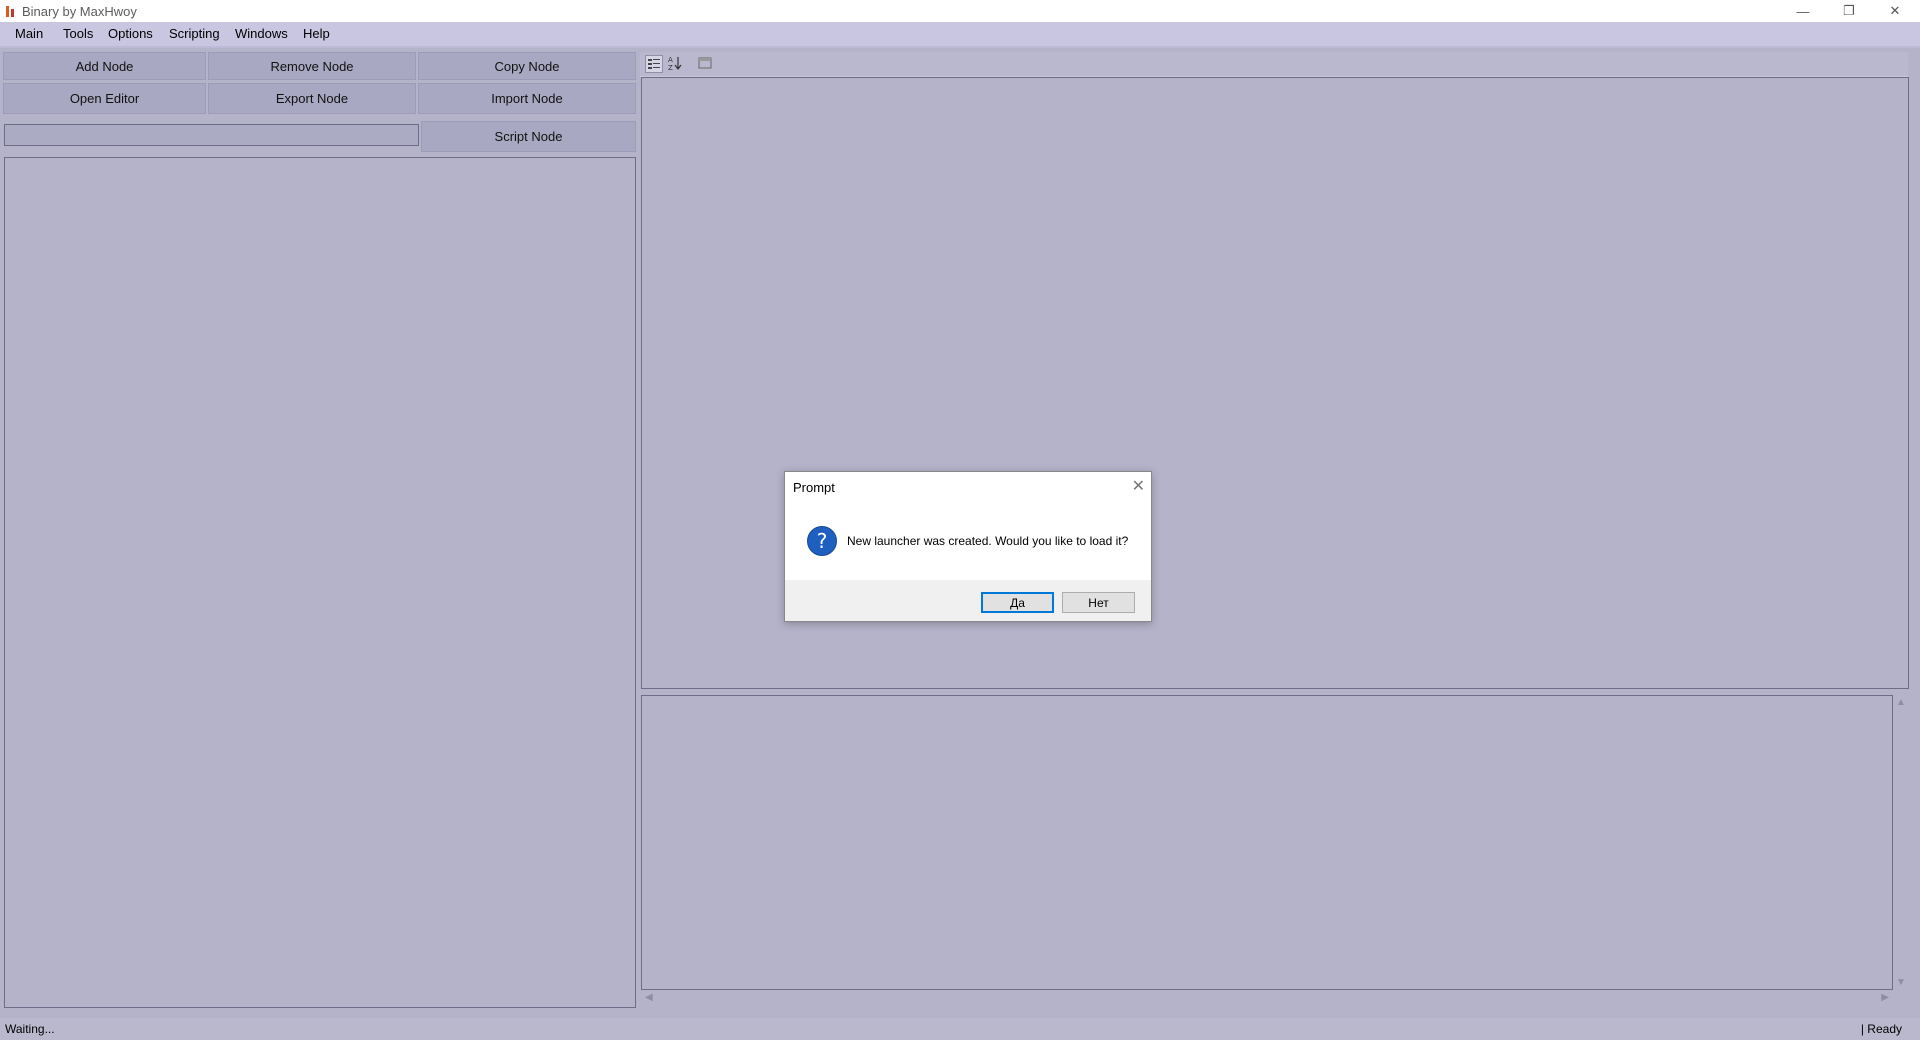 This screenshot has height=1040, width=1920. What do you see at coordinates (1901, 982) in the screenshot?
I see `scroll-down-icon: ▼` at bounding box center [1901, 982].